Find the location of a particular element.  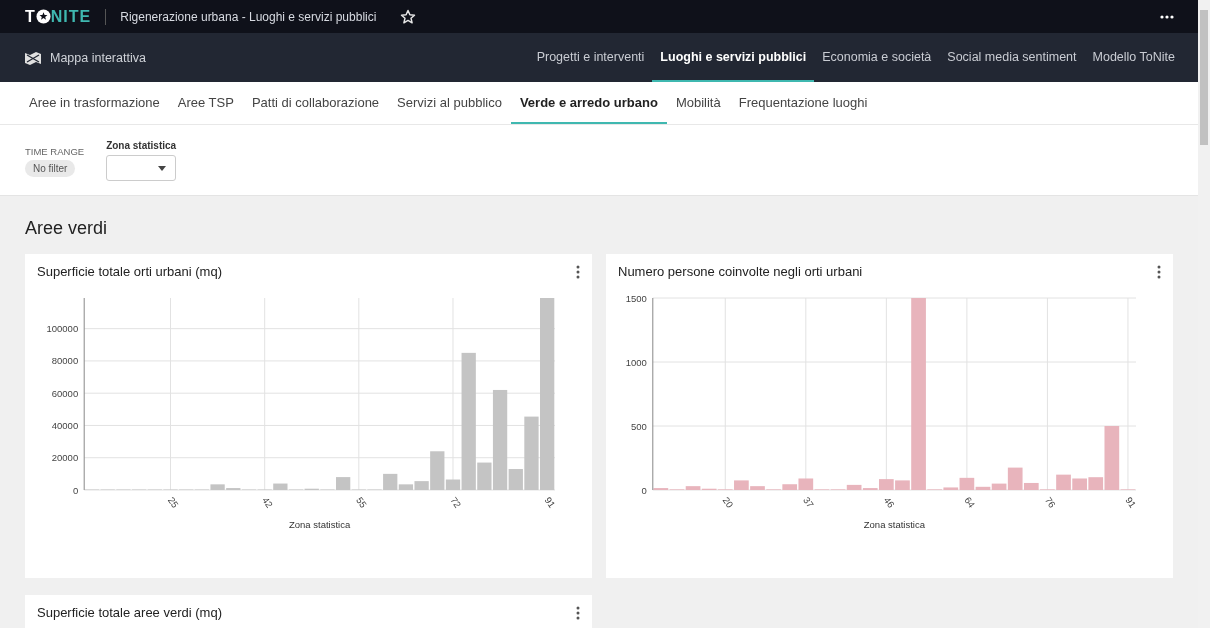

tick-label: 1500 is located at coordinates (636, 298).